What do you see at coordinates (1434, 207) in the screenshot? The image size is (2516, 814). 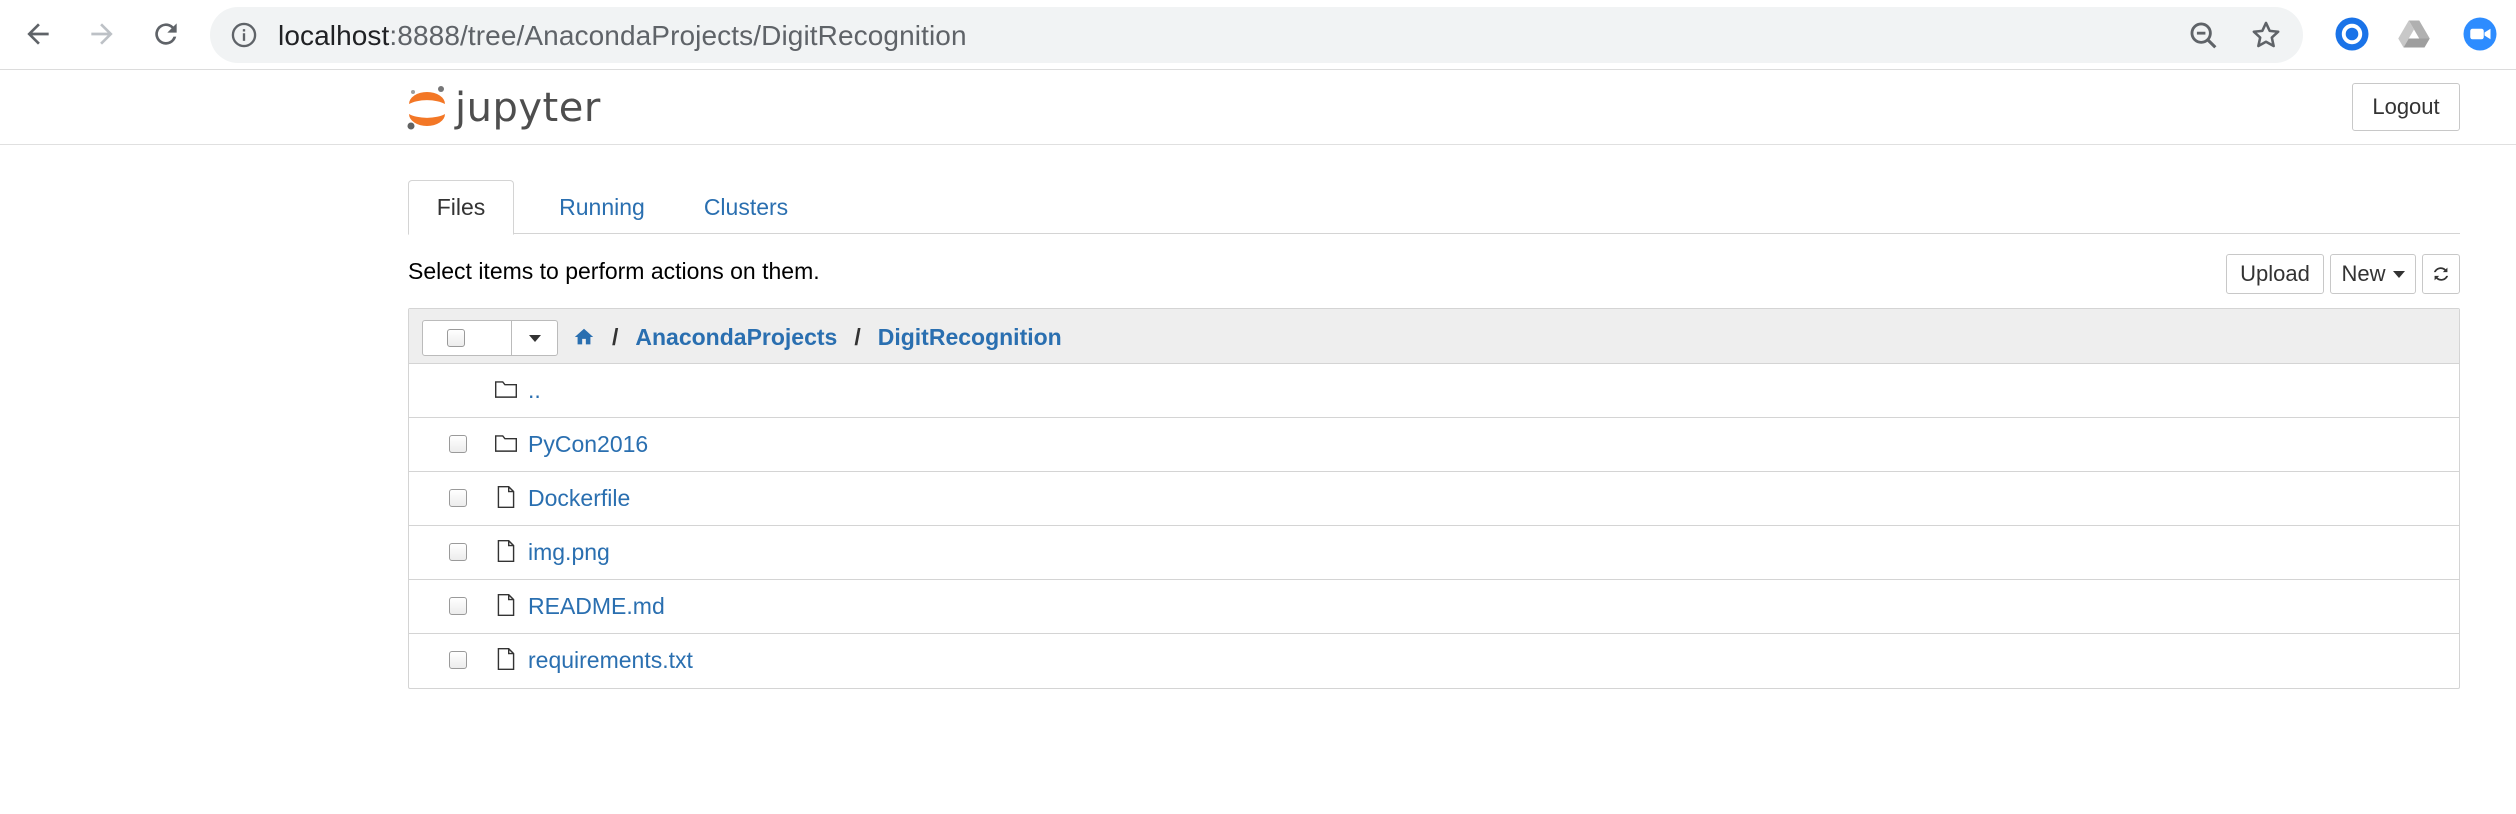 I see `tab-bar: Files Running Clusters` at bounding box center [1434, 207].